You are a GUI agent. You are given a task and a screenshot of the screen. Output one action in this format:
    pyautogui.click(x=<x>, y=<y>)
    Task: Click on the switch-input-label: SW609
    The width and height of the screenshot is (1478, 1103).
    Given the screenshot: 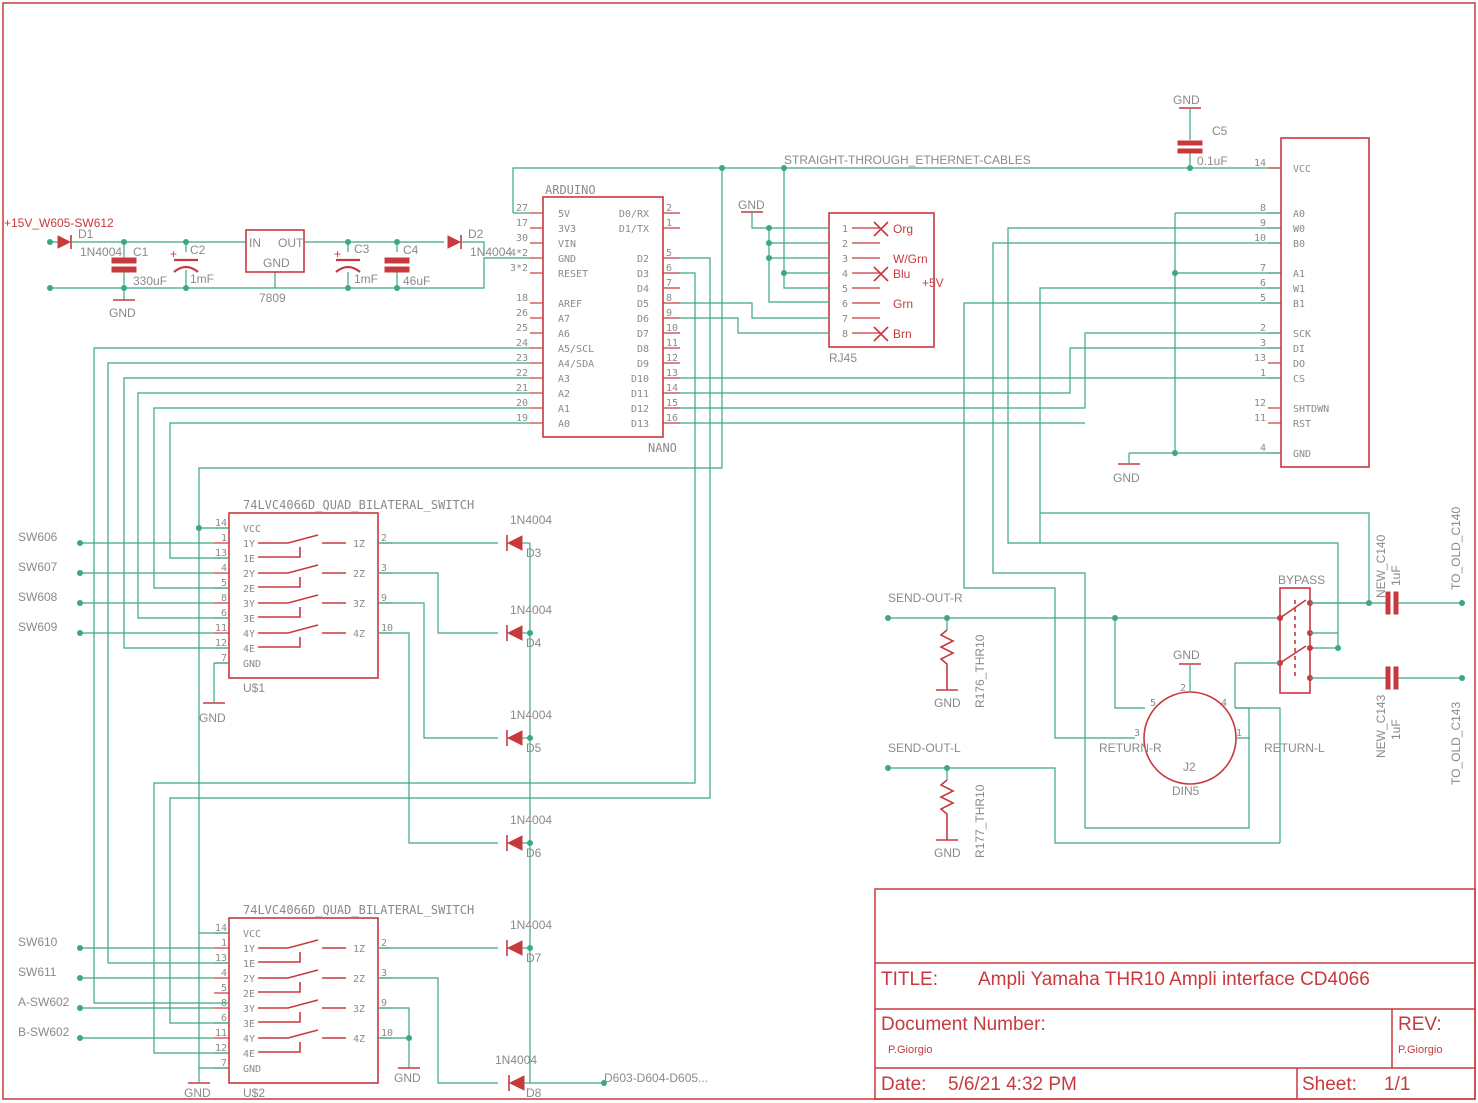 What is the action you would take?
    pyautogui.click(x=38, y=627)
    